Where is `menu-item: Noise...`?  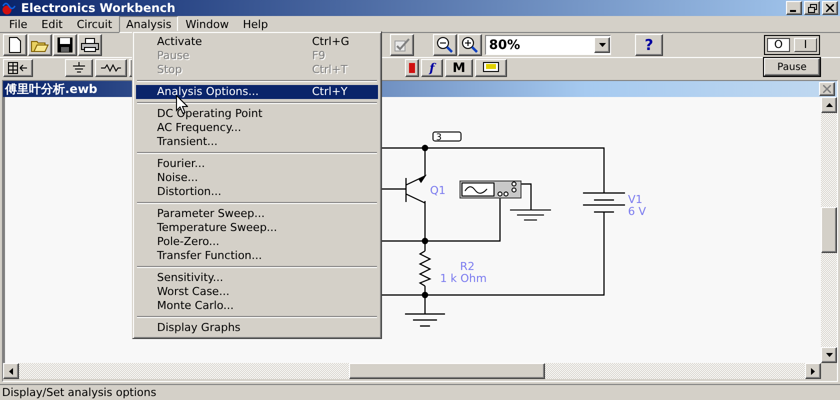
menu-item: Noise... is located at coordinates (257, 178).